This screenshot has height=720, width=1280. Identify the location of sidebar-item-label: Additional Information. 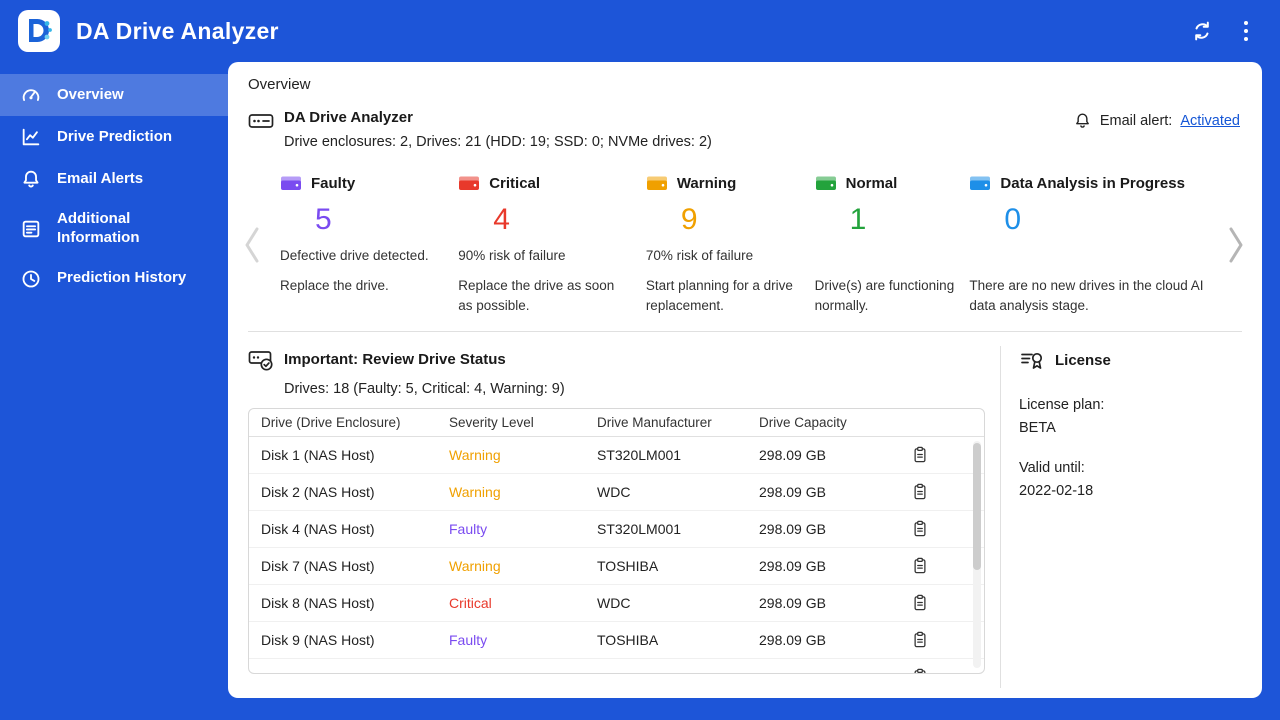
(98, 228).